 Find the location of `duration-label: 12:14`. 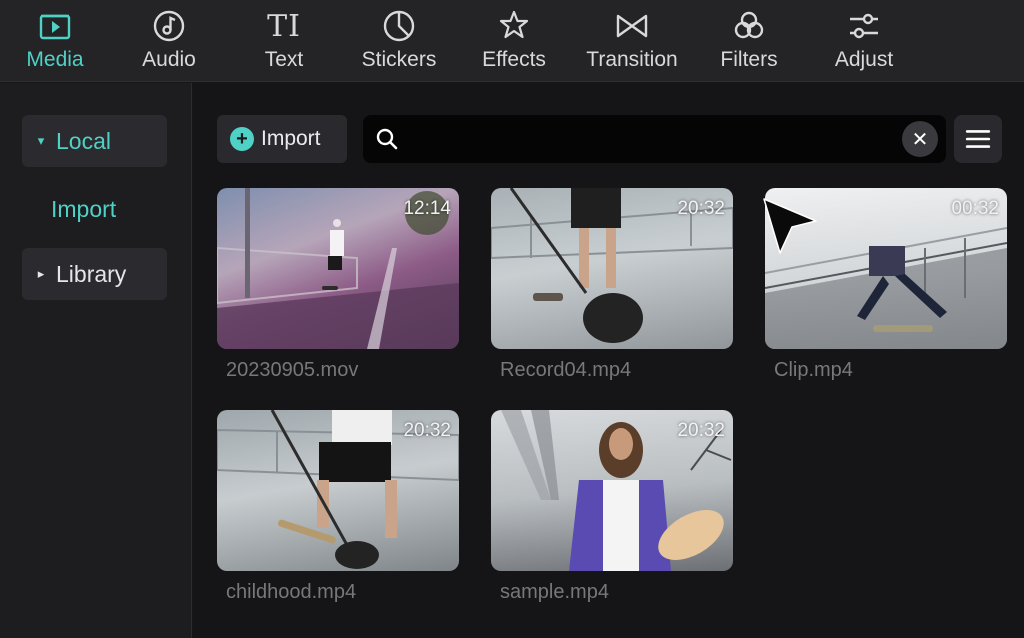

duration-label: 12:14 is located at coordinates (427, 208).